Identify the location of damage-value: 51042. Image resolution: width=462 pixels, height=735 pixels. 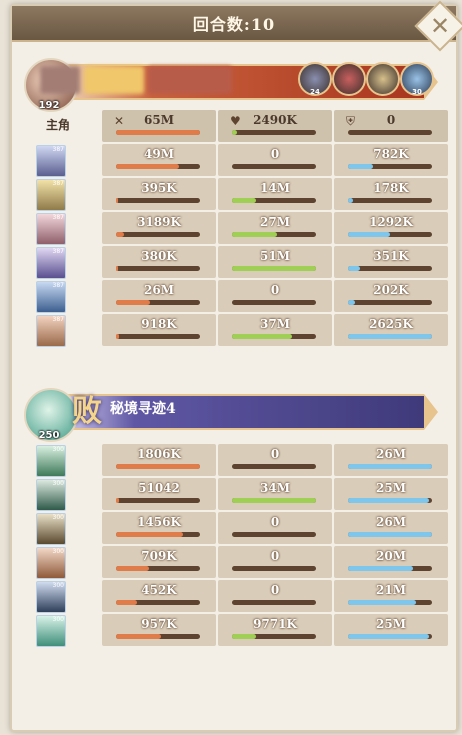
(159, 488).